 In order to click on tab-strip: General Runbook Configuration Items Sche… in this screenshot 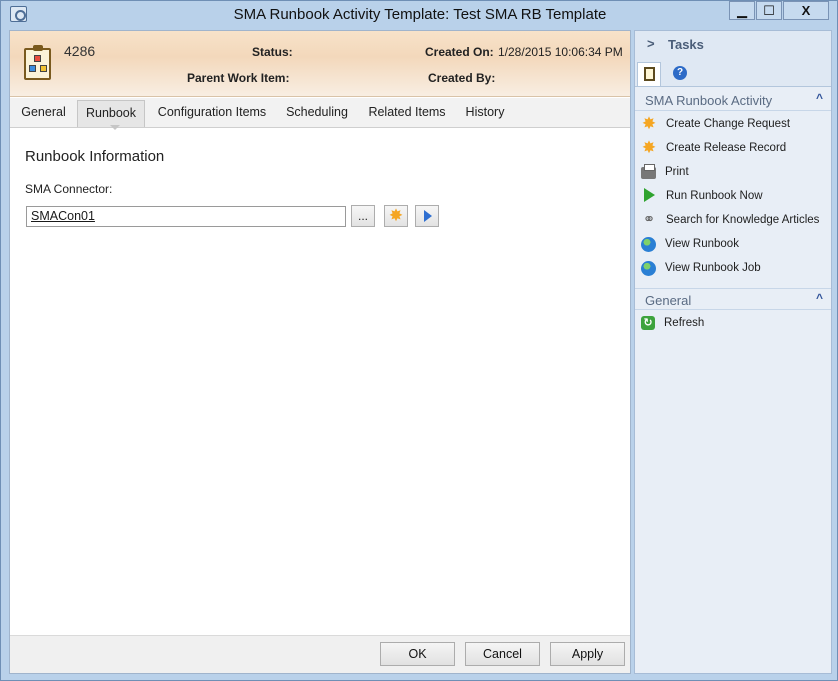, I will do `click(320, 113)`.